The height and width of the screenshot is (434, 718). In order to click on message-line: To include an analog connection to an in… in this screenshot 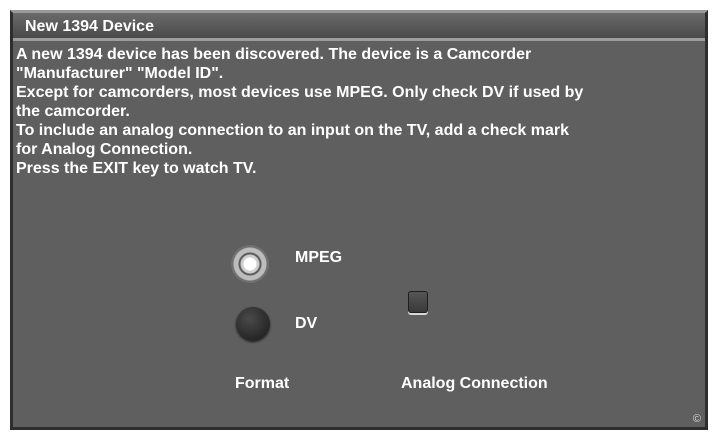, I will do `click(292, 130)`.